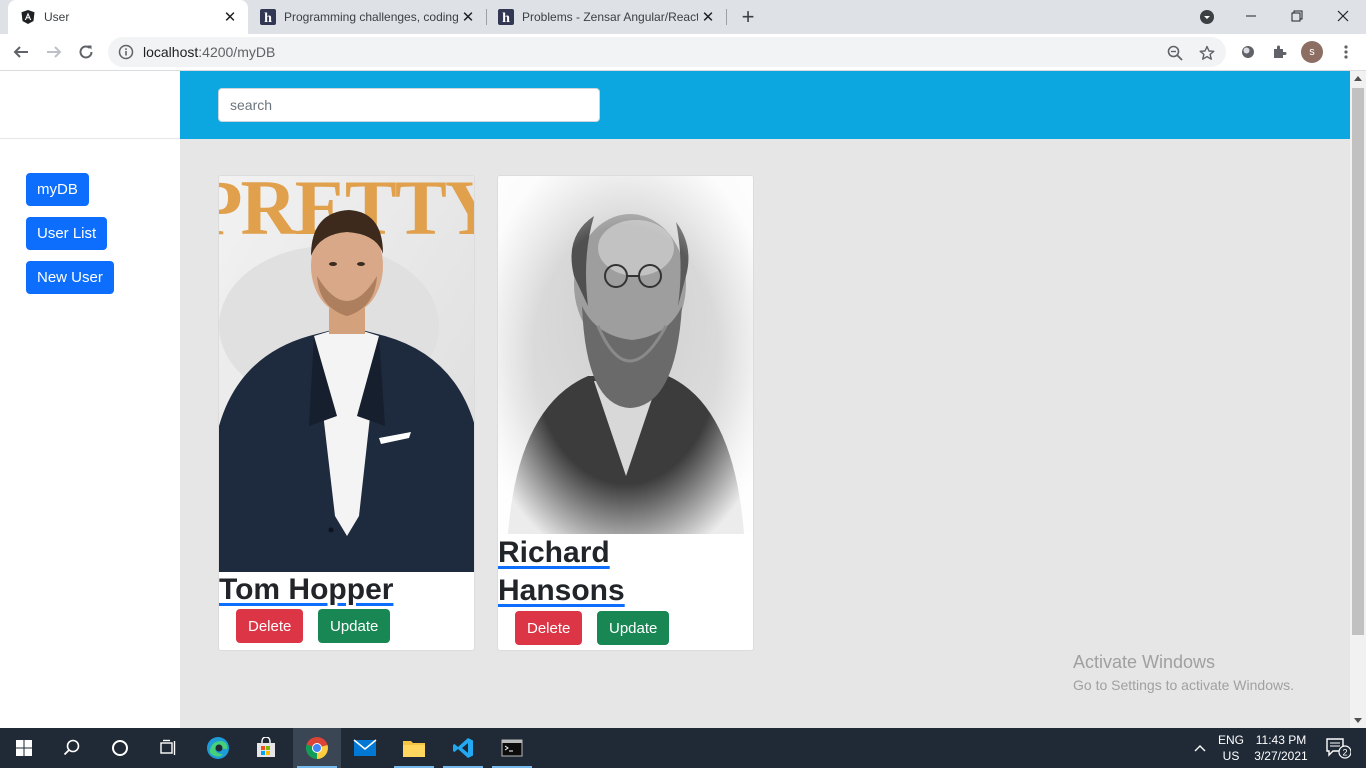 This screenshot has width=1366, height=768. What do you see at coordinates (1358, 720) in the screenshot?
I see `scroll-down-arrow-icon` at bounding box center [1358, 720].